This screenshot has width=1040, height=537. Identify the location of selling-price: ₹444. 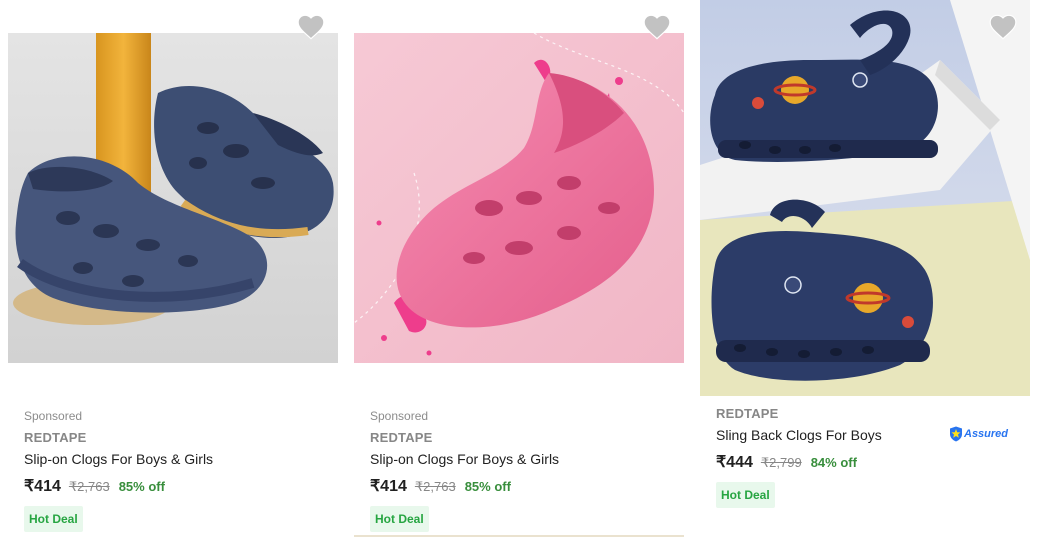
(734, 462).